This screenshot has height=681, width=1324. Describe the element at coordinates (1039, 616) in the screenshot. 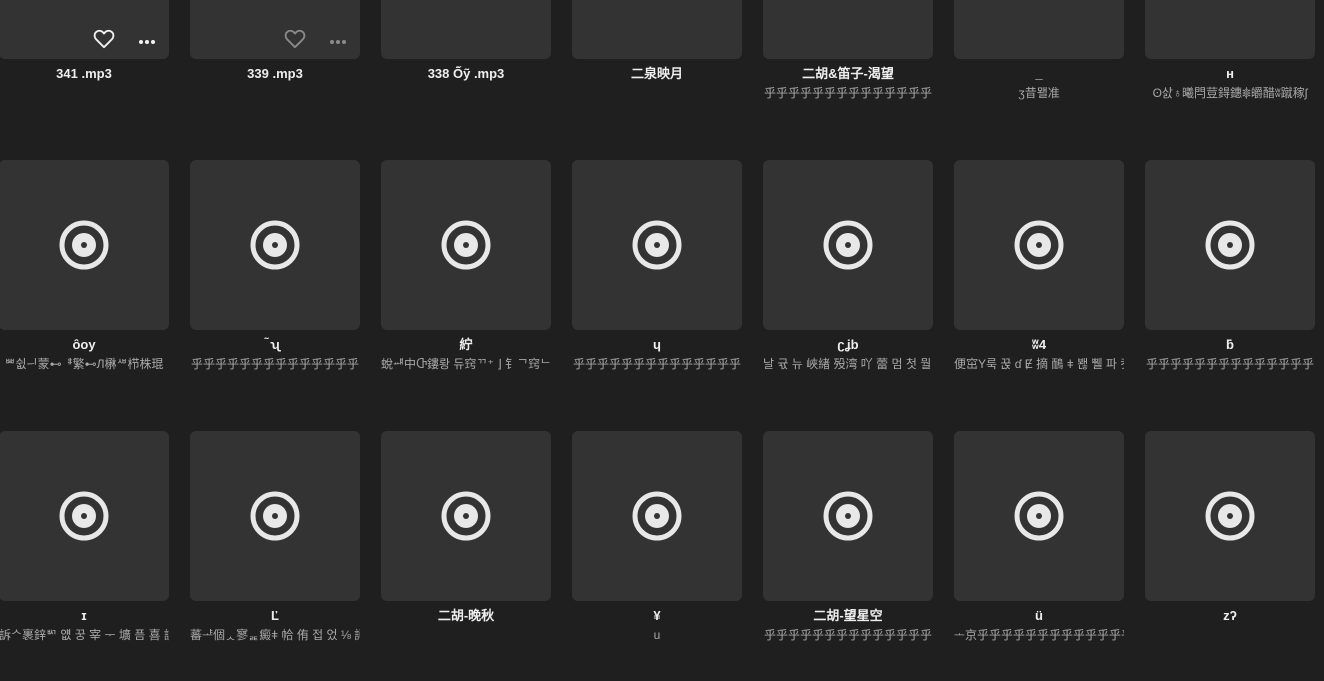

I see `track-title: ü` at that location.